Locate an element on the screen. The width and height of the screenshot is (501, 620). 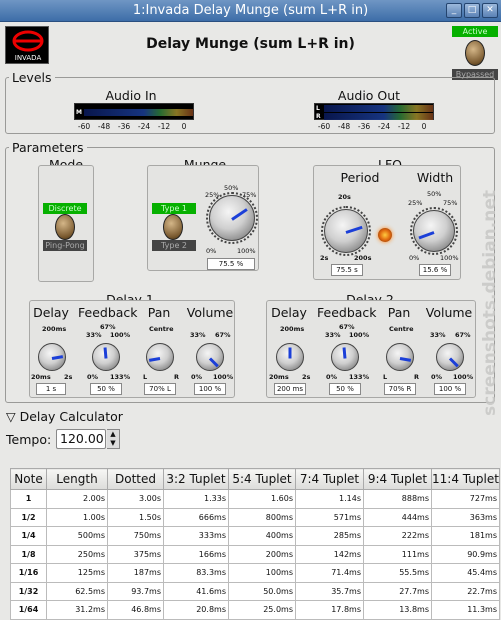
lfo-width-knob is located at coordinates (434, 231).